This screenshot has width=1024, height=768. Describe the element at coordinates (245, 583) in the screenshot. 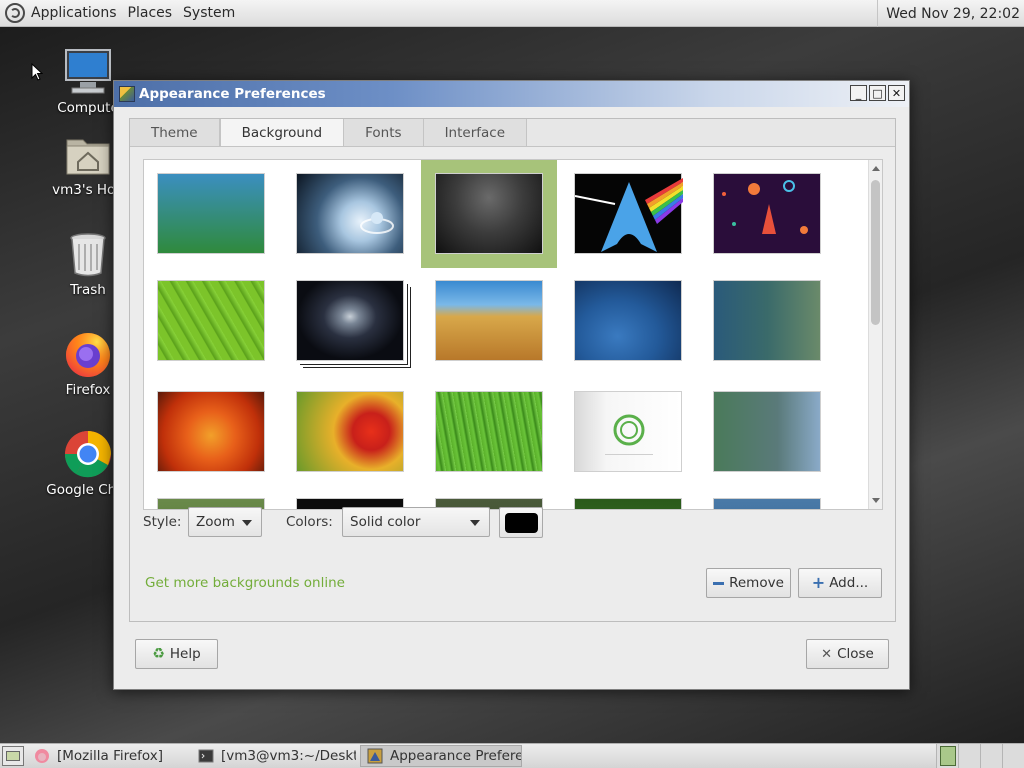

I see `more-backgrounds-link: Get more backgrounds online` at that location.